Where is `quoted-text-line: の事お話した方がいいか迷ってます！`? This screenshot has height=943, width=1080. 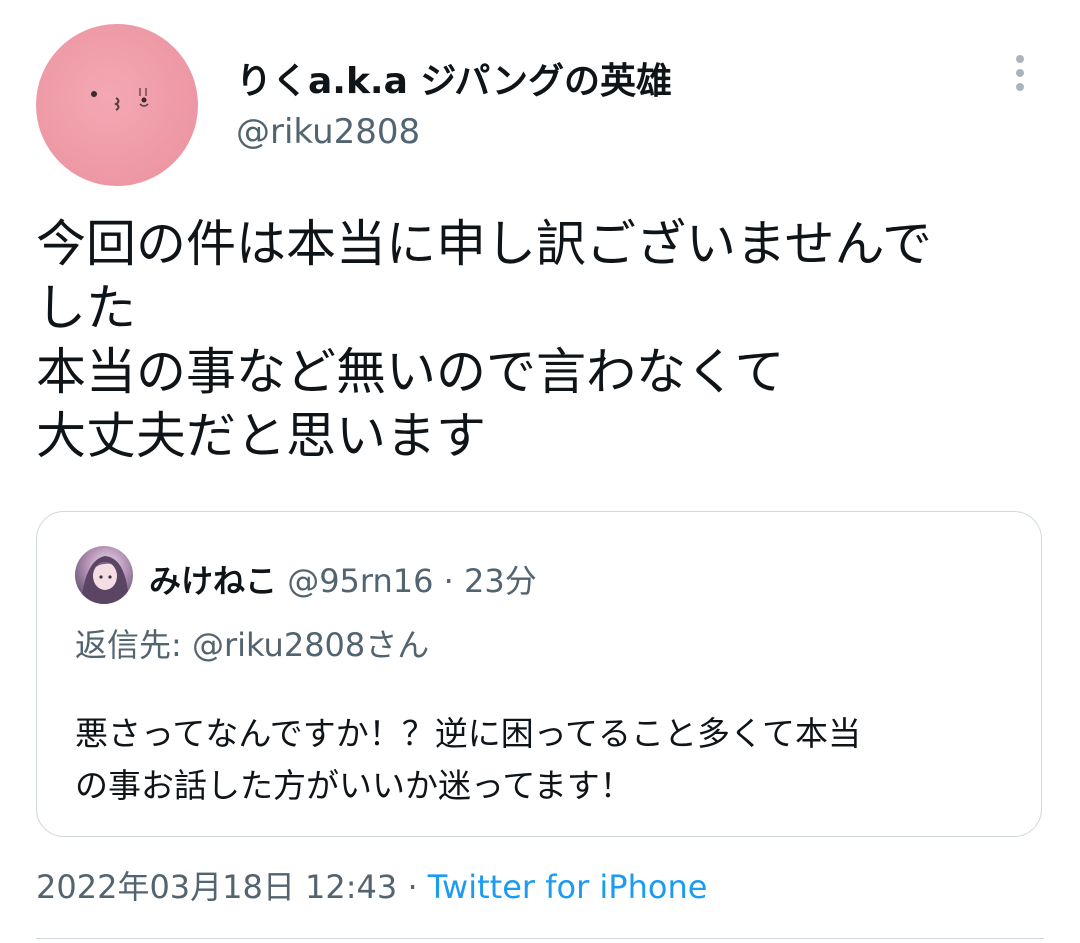 quoted-text-line: の事お話した方がいいか迷ってます！ is located at coordinates (354, 785).